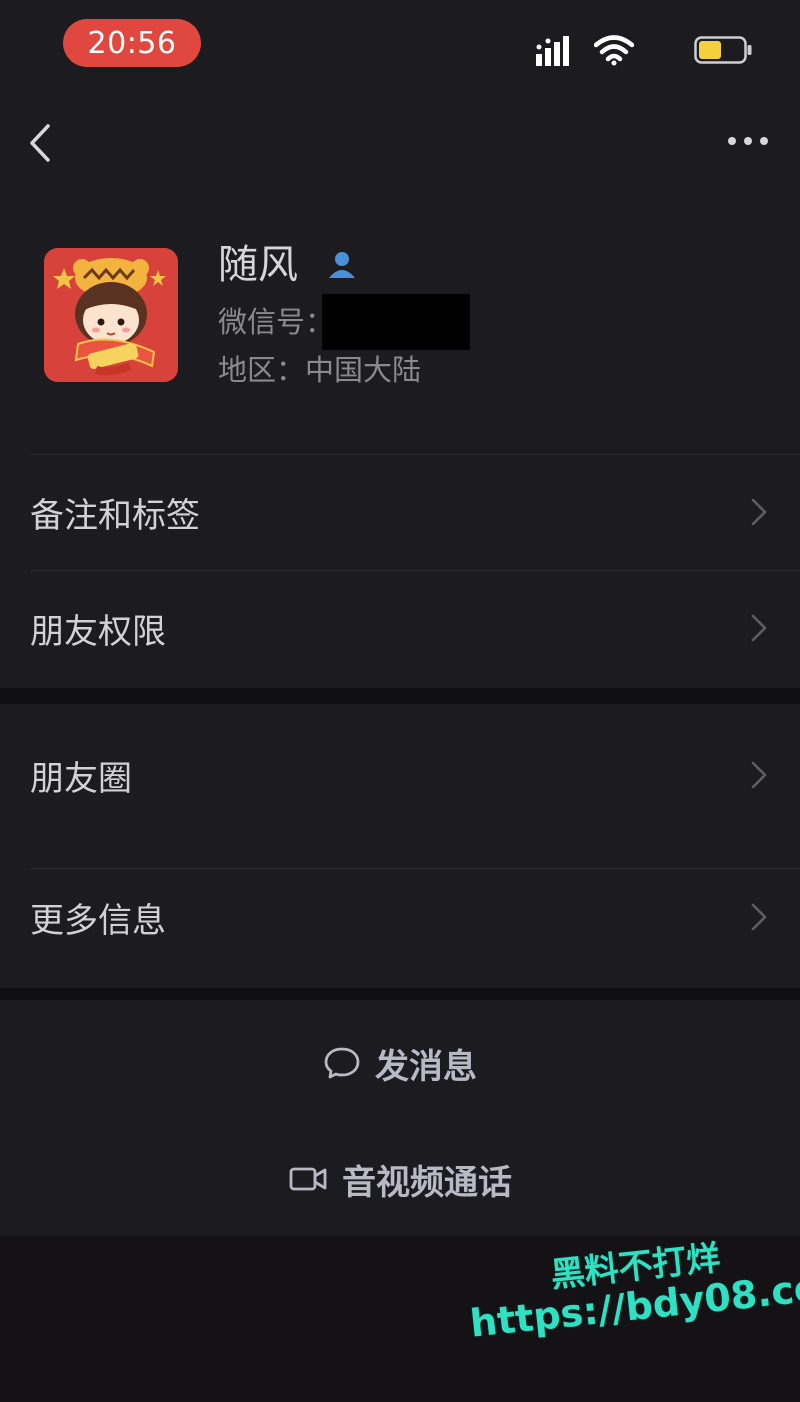  What do you see at coordinates (98, 631) in the screenshot?
I see `menu-item-label: 朋友权限` at bounding box center [98, 631].